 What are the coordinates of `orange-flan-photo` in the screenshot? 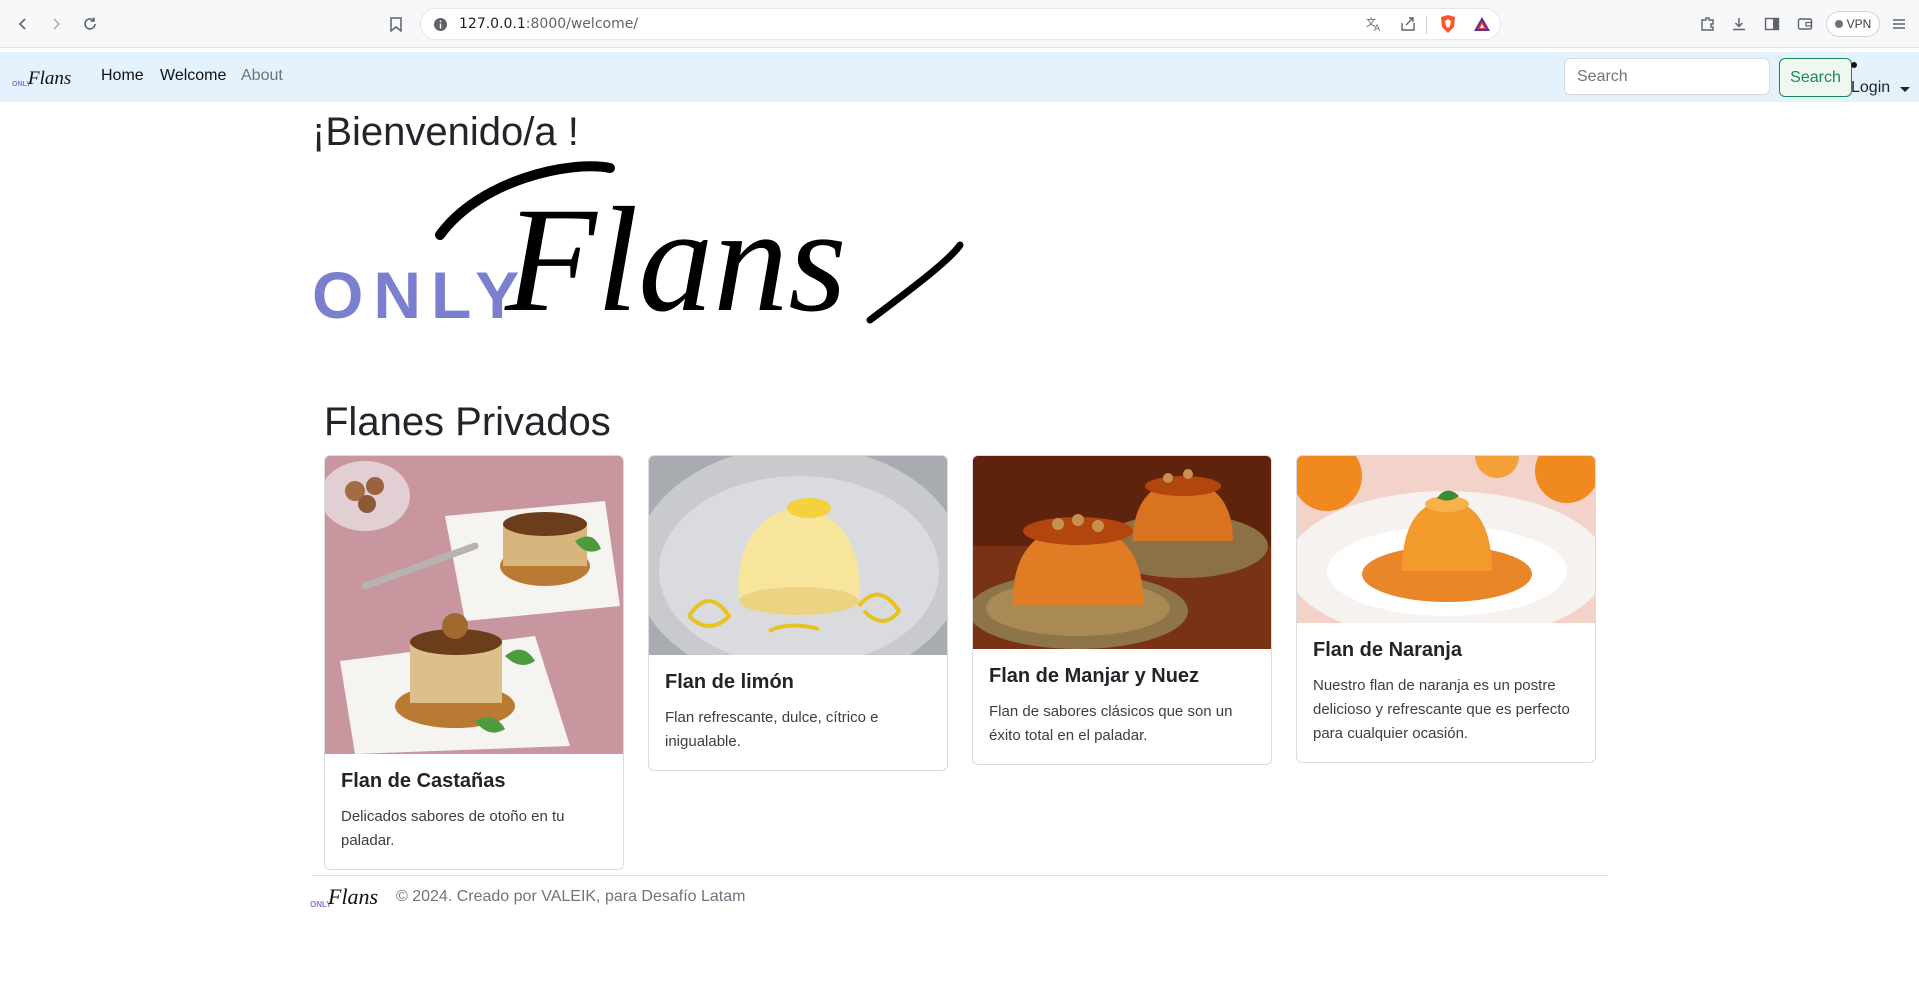 It's located at (1446, 539).